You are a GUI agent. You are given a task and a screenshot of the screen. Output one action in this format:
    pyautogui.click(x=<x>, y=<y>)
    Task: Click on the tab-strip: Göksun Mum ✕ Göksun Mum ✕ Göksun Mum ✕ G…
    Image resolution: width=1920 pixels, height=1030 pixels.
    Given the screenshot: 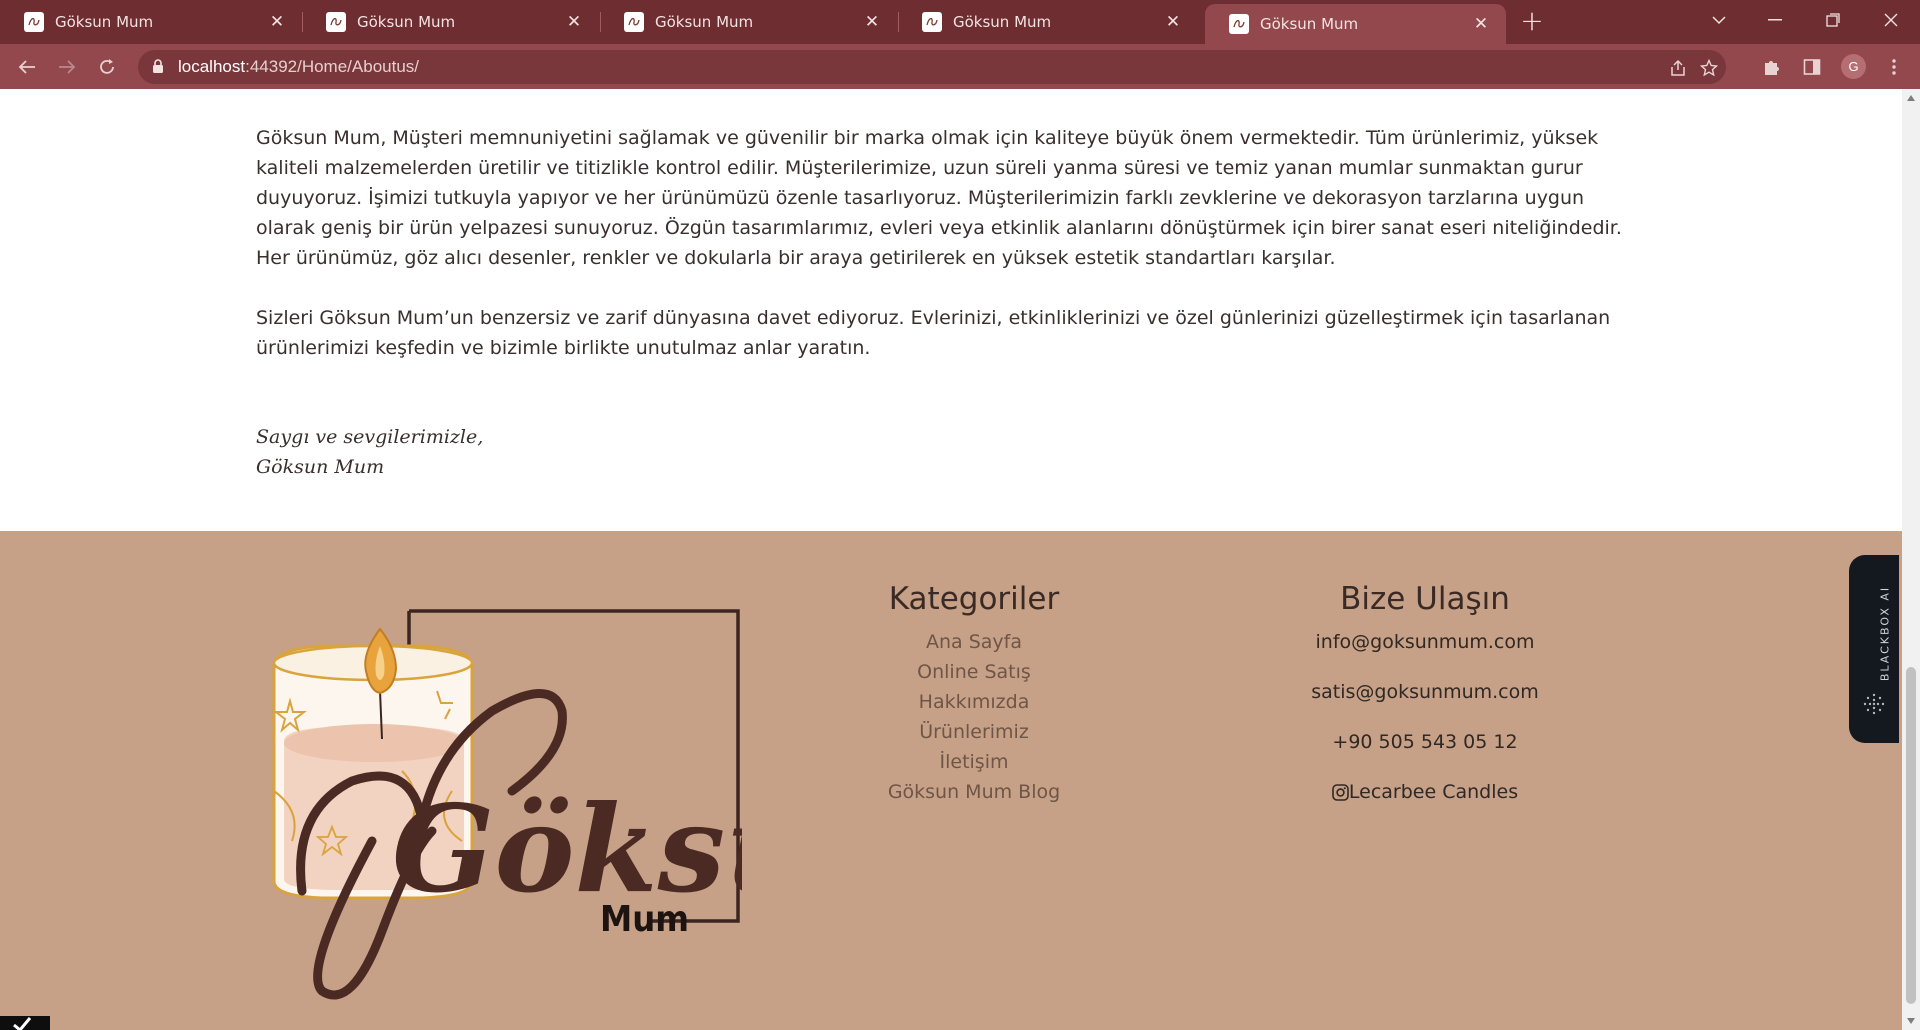 What is the action you would take?
    pyautogui.click(x=960, y=22)
    